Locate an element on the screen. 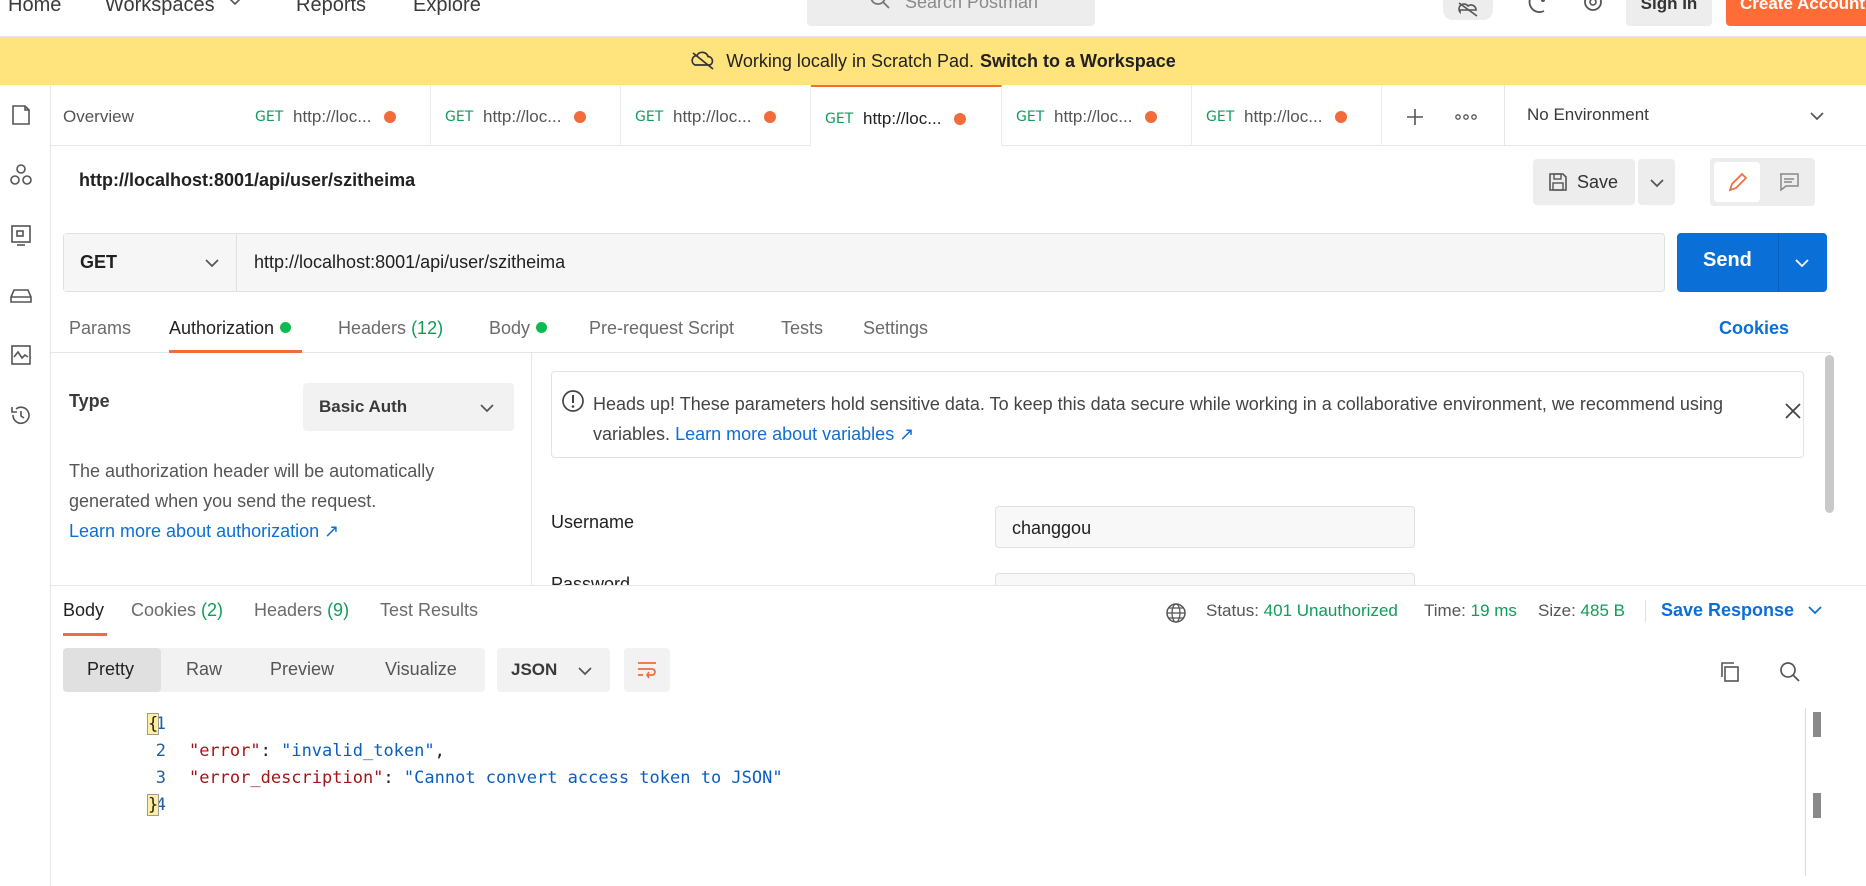  save-response-button: Save Response is located at coordinates (1742, 610).